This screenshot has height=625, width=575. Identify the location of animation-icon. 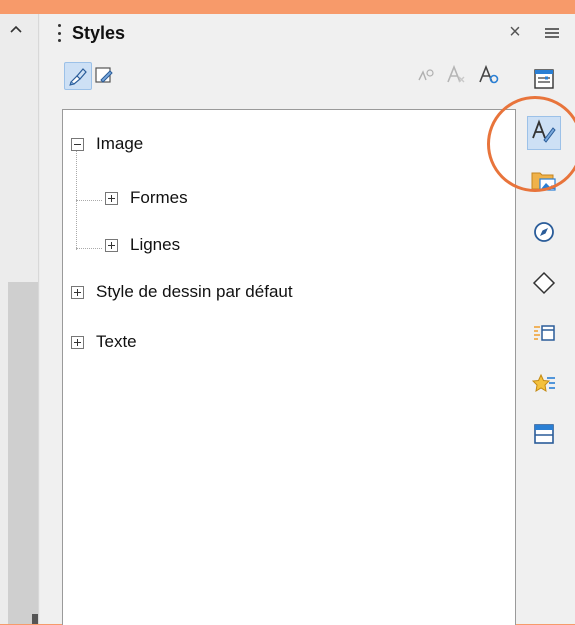
(544, 335).